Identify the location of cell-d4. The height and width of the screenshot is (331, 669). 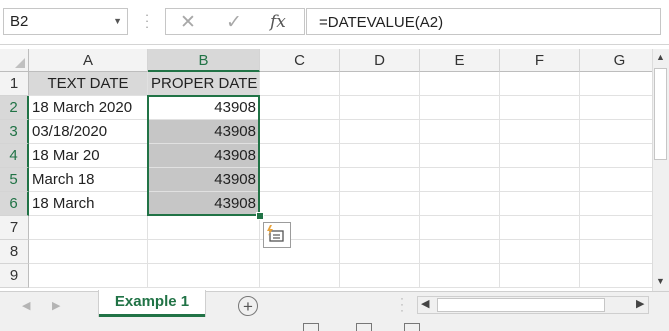
(380, 156).